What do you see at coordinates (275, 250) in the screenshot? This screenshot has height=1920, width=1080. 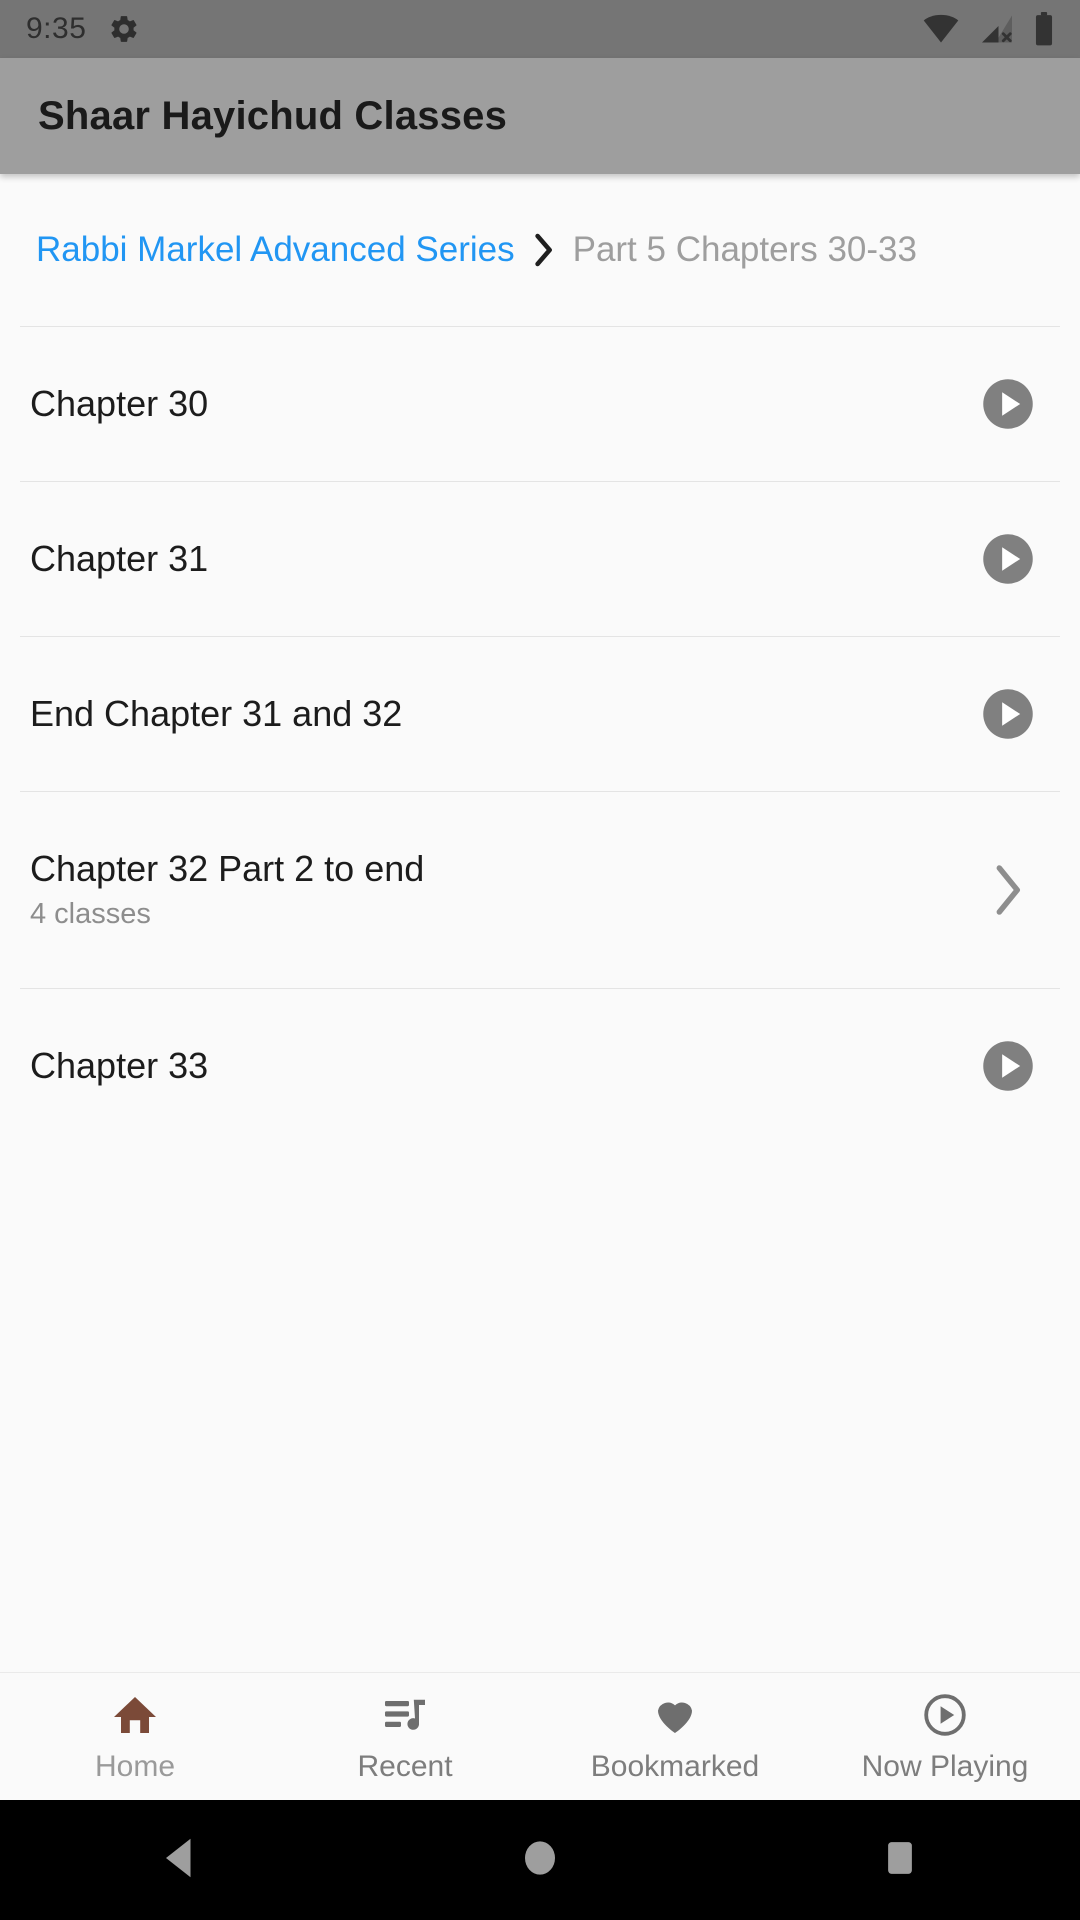 I see `breadcrumb-parent-link: Rabbi Markel Advanced Series` at bounding box center [275, 250].